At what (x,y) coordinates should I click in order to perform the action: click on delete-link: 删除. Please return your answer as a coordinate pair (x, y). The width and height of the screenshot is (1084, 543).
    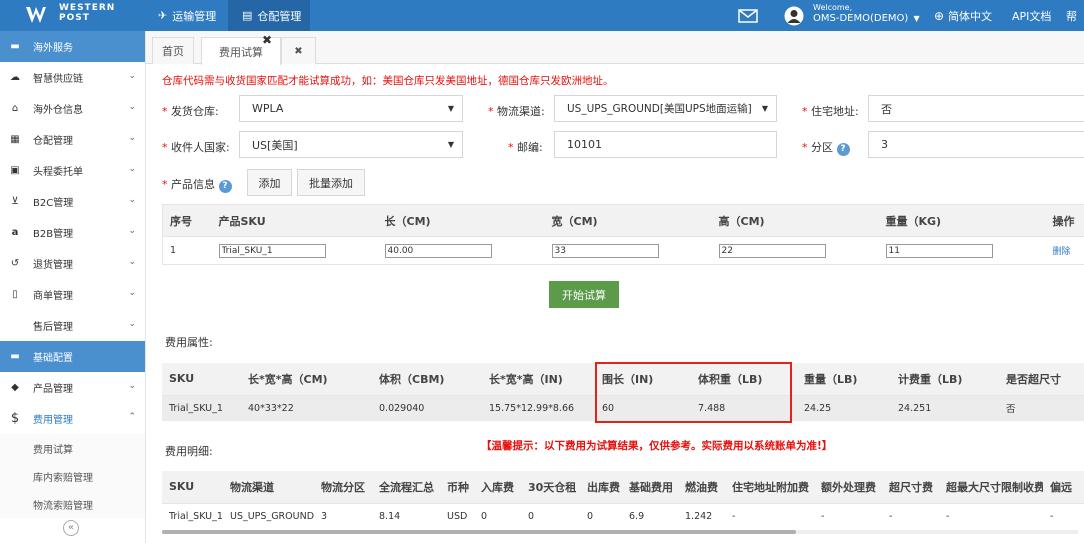
    Looking at the image, I should click on (1065, 251).